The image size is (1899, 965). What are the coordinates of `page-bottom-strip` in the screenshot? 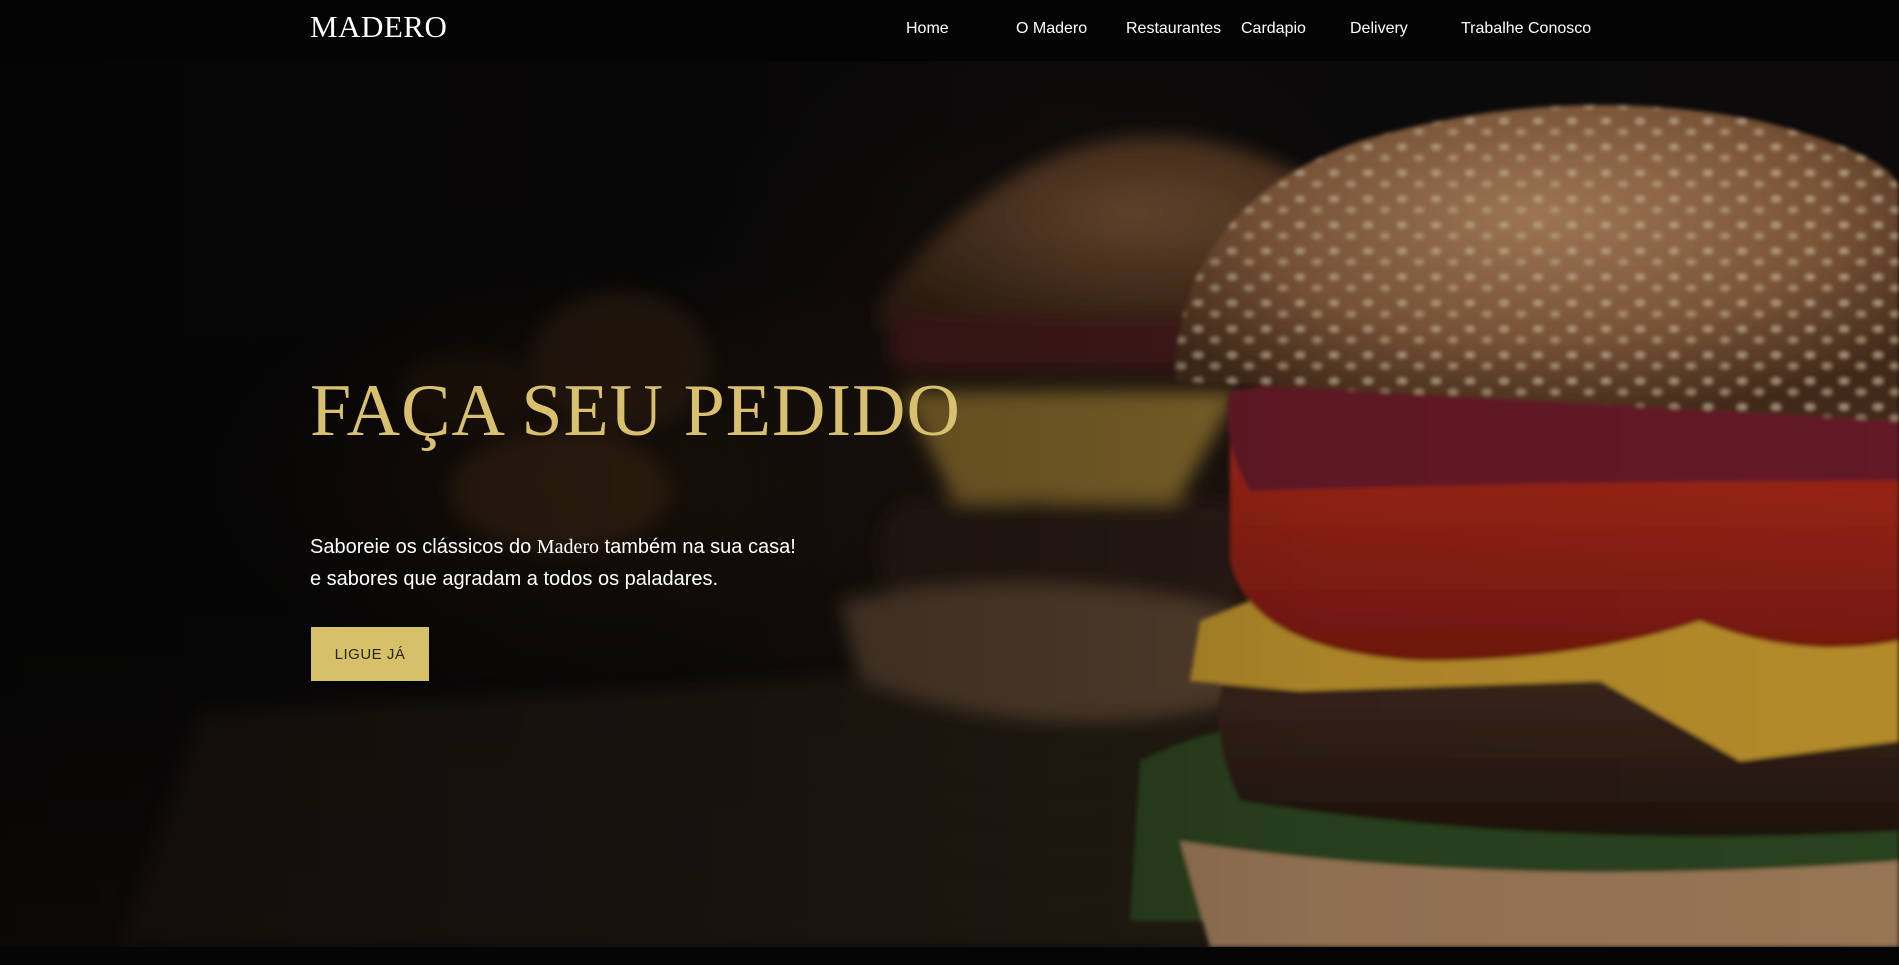 It's located at (949, 956).